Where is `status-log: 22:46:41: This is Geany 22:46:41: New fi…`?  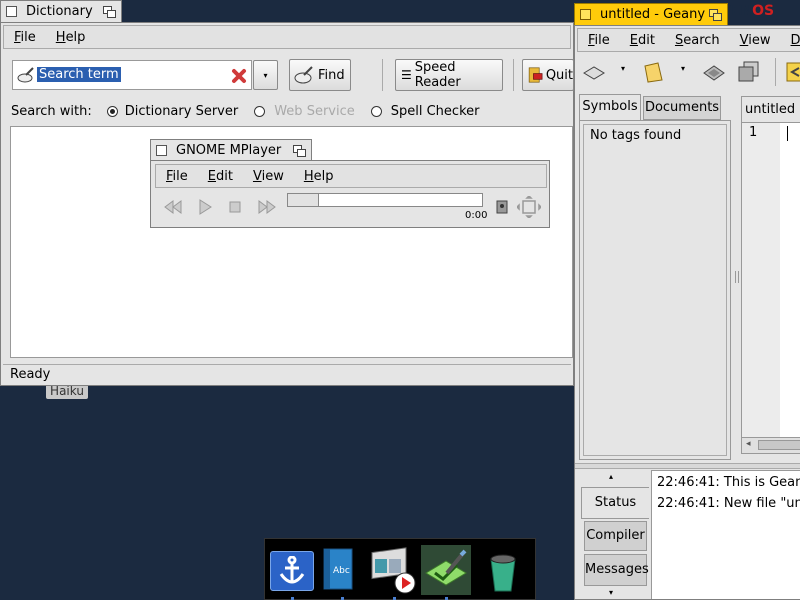
status-log: 22:46:41: This is Geany 22:46:41: New fi… is located at coordinates (725, 534).